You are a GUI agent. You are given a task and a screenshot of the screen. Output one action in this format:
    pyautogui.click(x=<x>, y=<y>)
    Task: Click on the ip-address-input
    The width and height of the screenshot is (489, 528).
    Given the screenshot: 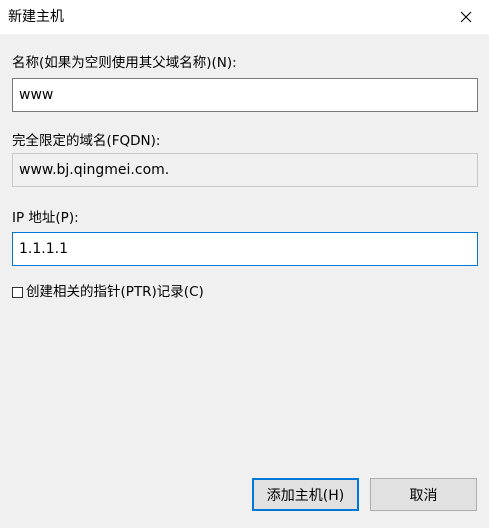 What is the action you would take?
    pyautogui.click(x=245, y=249)
    